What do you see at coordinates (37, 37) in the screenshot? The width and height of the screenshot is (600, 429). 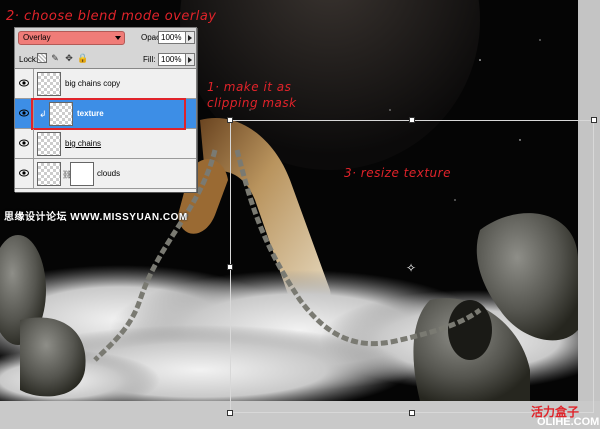 I see `blend-mode-value: Overlay` at bounding box center [37, 37].